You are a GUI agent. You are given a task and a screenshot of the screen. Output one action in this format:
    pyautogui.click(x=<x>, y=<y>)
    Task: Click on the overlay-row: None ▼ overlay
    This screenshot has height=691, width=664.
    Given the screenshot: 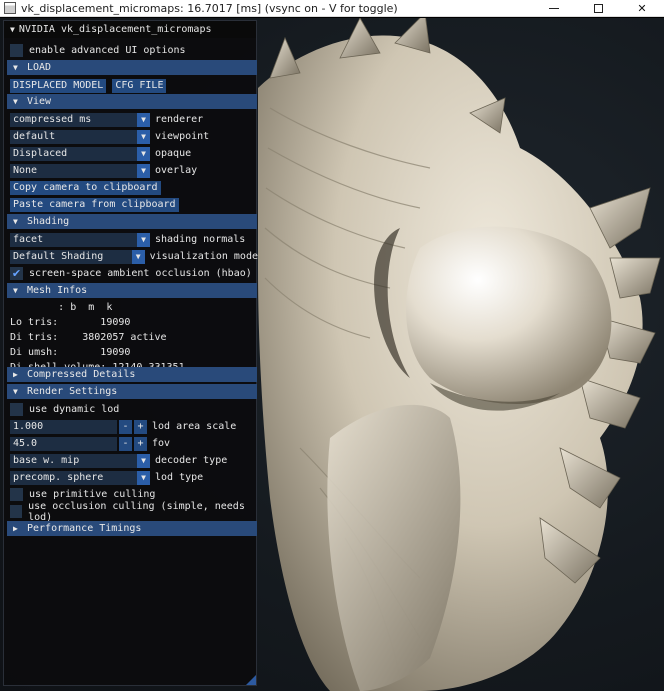 What is the action you would take?
    pyautogui.click(x=131, y=170)
    